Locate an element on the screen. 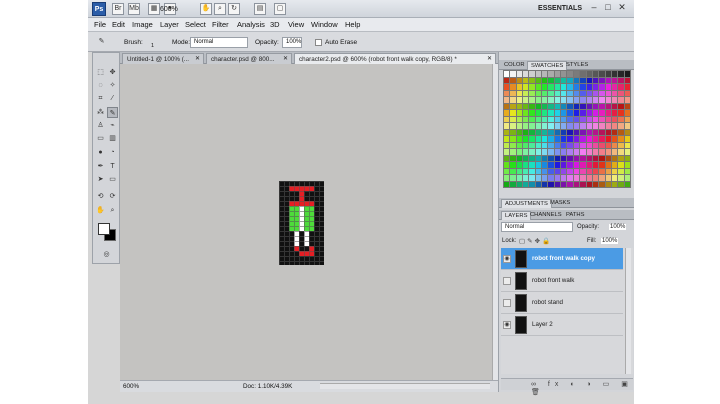  menu-select: Select is located at coordinates (195, 24).